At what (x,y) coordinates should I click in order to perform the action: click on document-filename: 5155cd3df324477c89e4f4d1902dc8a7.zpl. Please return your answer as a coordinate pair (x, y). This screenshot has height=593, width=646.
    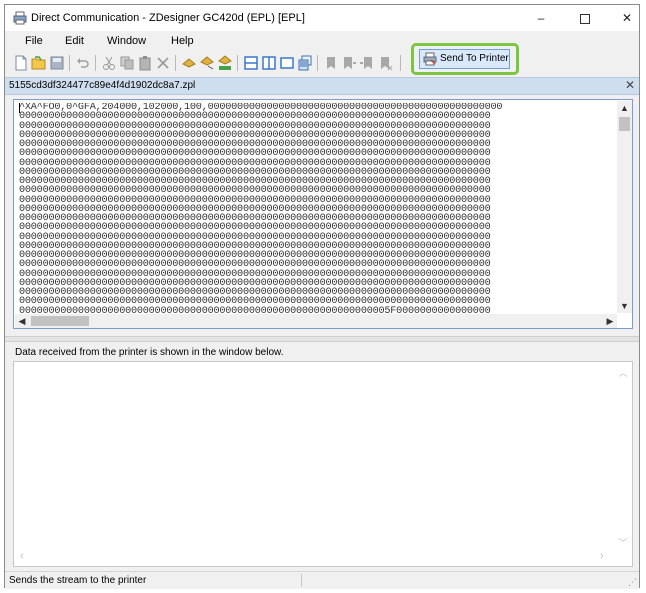
    Looking at the image, I should click on (102, 85).